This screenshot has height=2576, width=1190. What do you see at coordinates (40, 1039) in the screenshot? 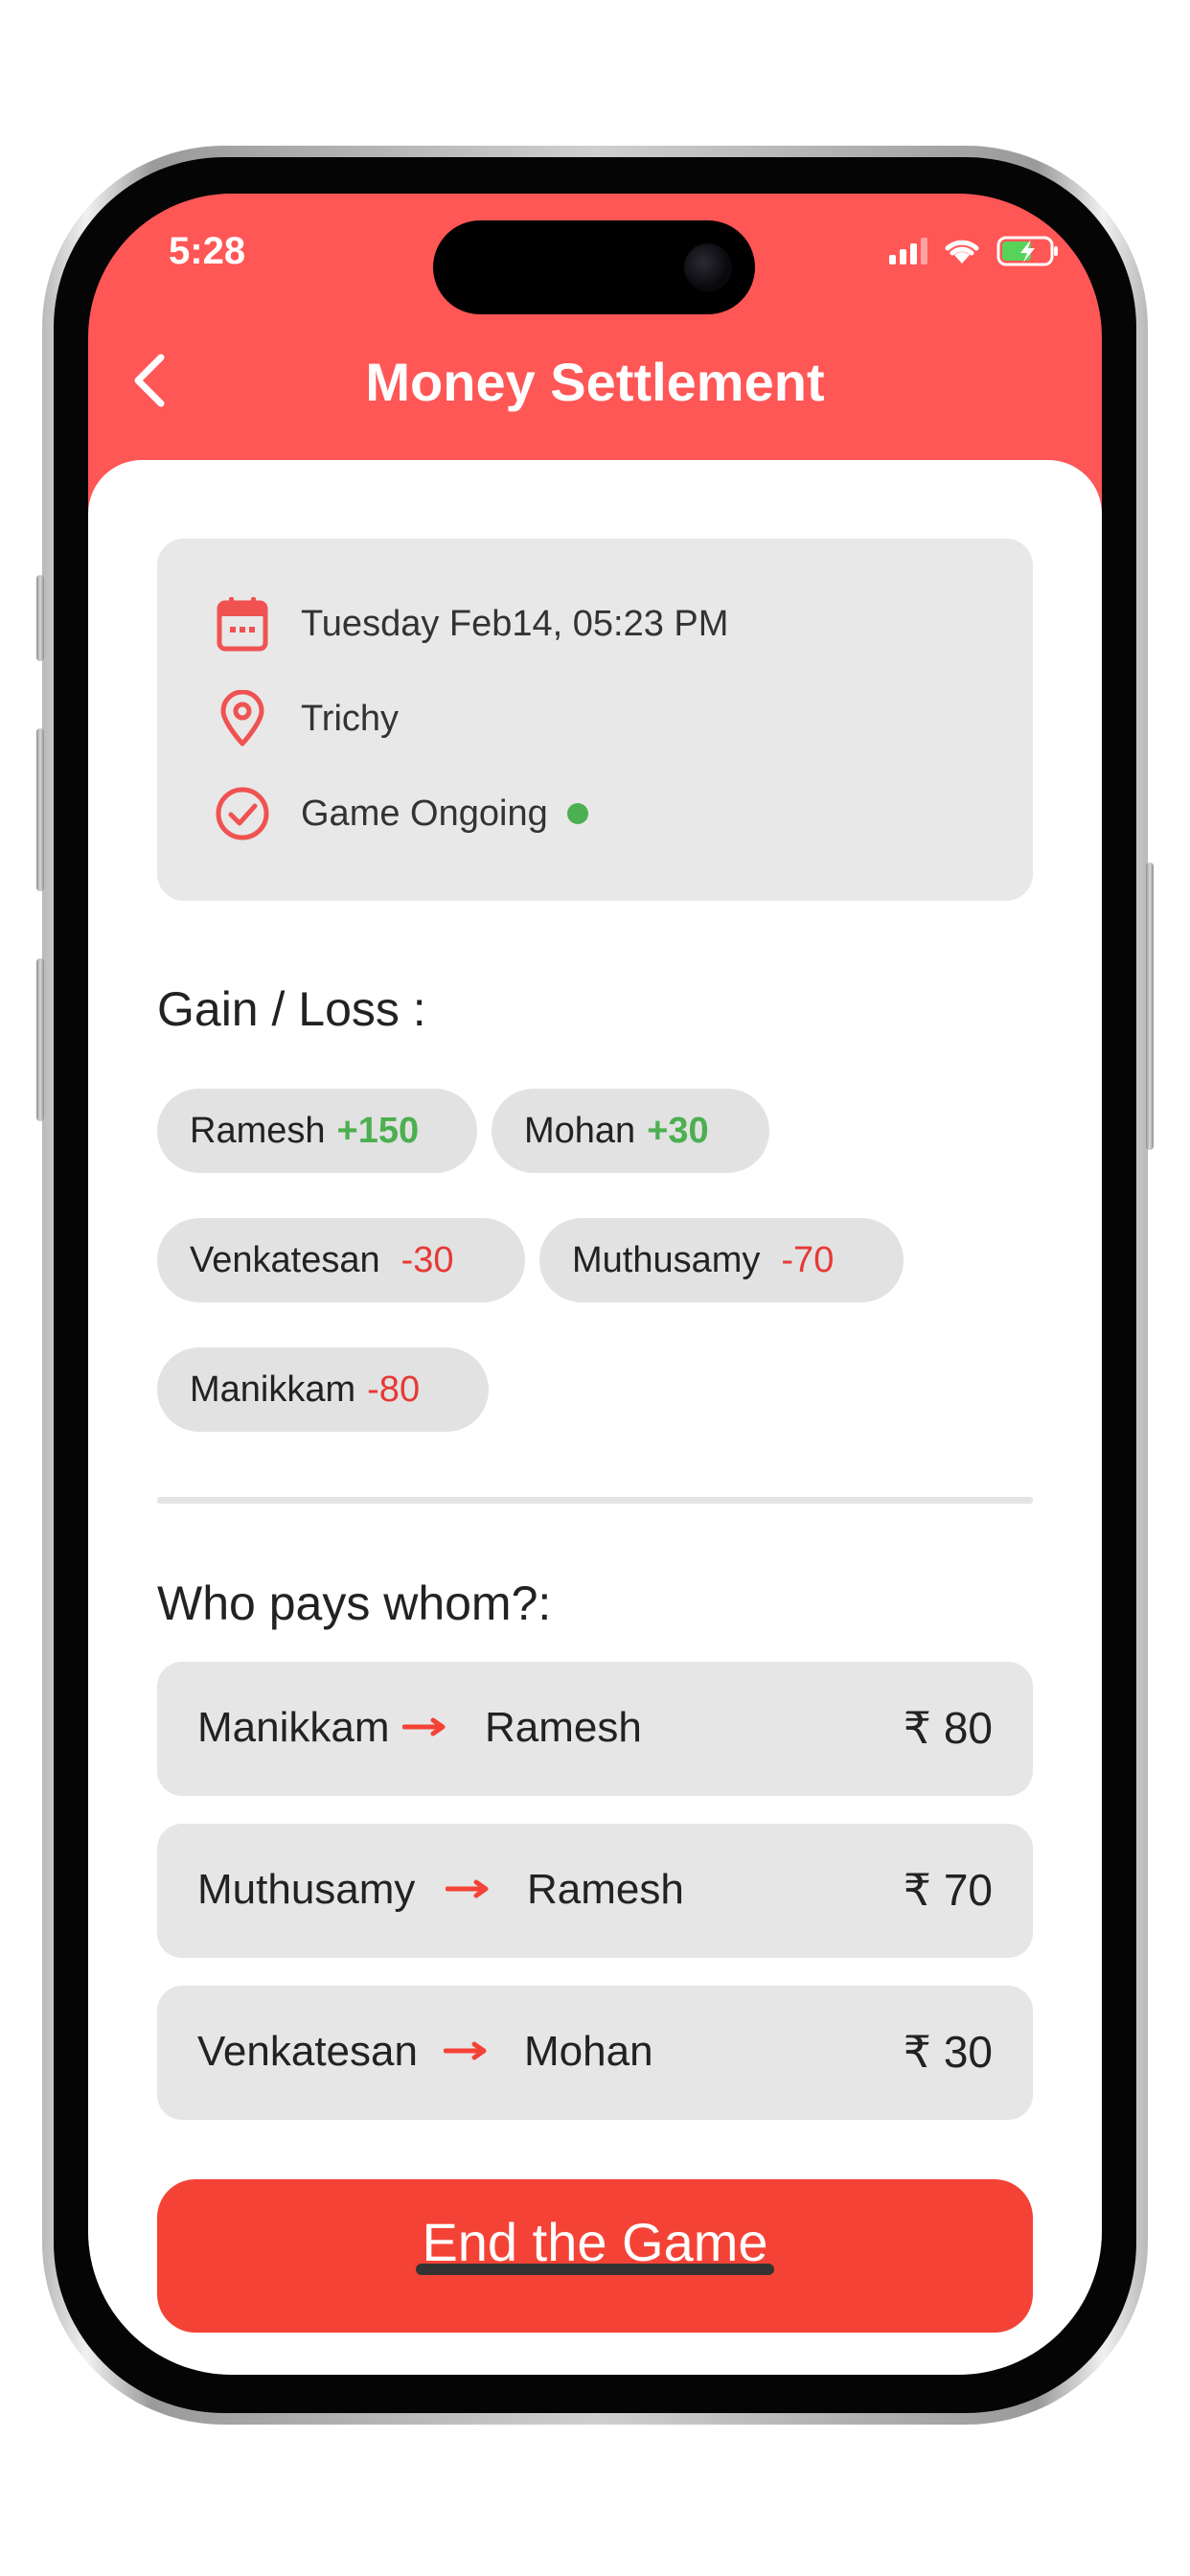
I see `side-button-volume-down` at bounding box center [40, 1039].